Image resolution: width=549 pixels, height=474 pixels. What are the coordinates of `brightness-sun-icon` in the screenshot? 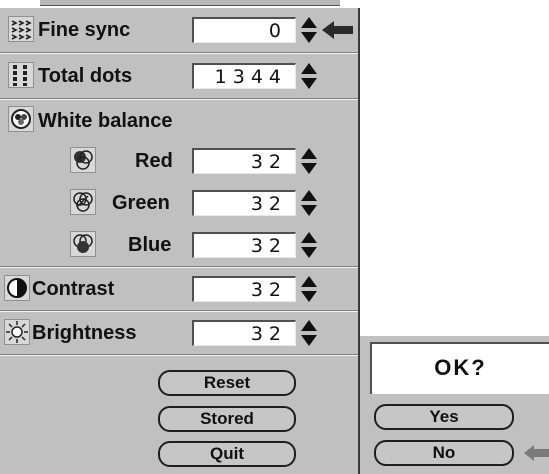 It's located at (17, 332).